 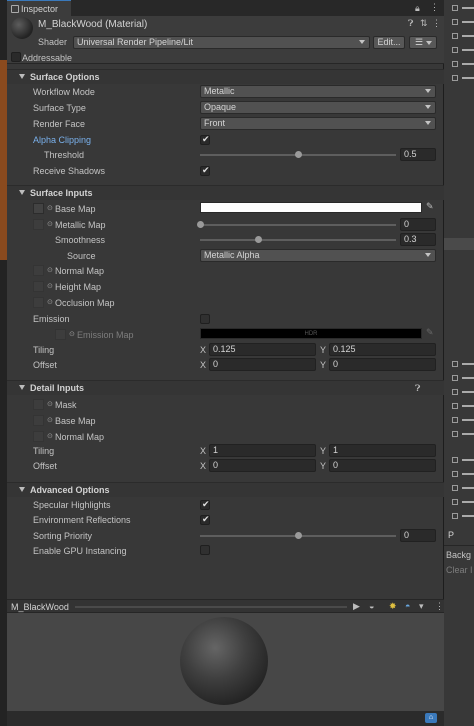 What do you see at coordinates (459, 244) in the screenshot?
I see `project-selected-row` at bounding box center [459, 244].